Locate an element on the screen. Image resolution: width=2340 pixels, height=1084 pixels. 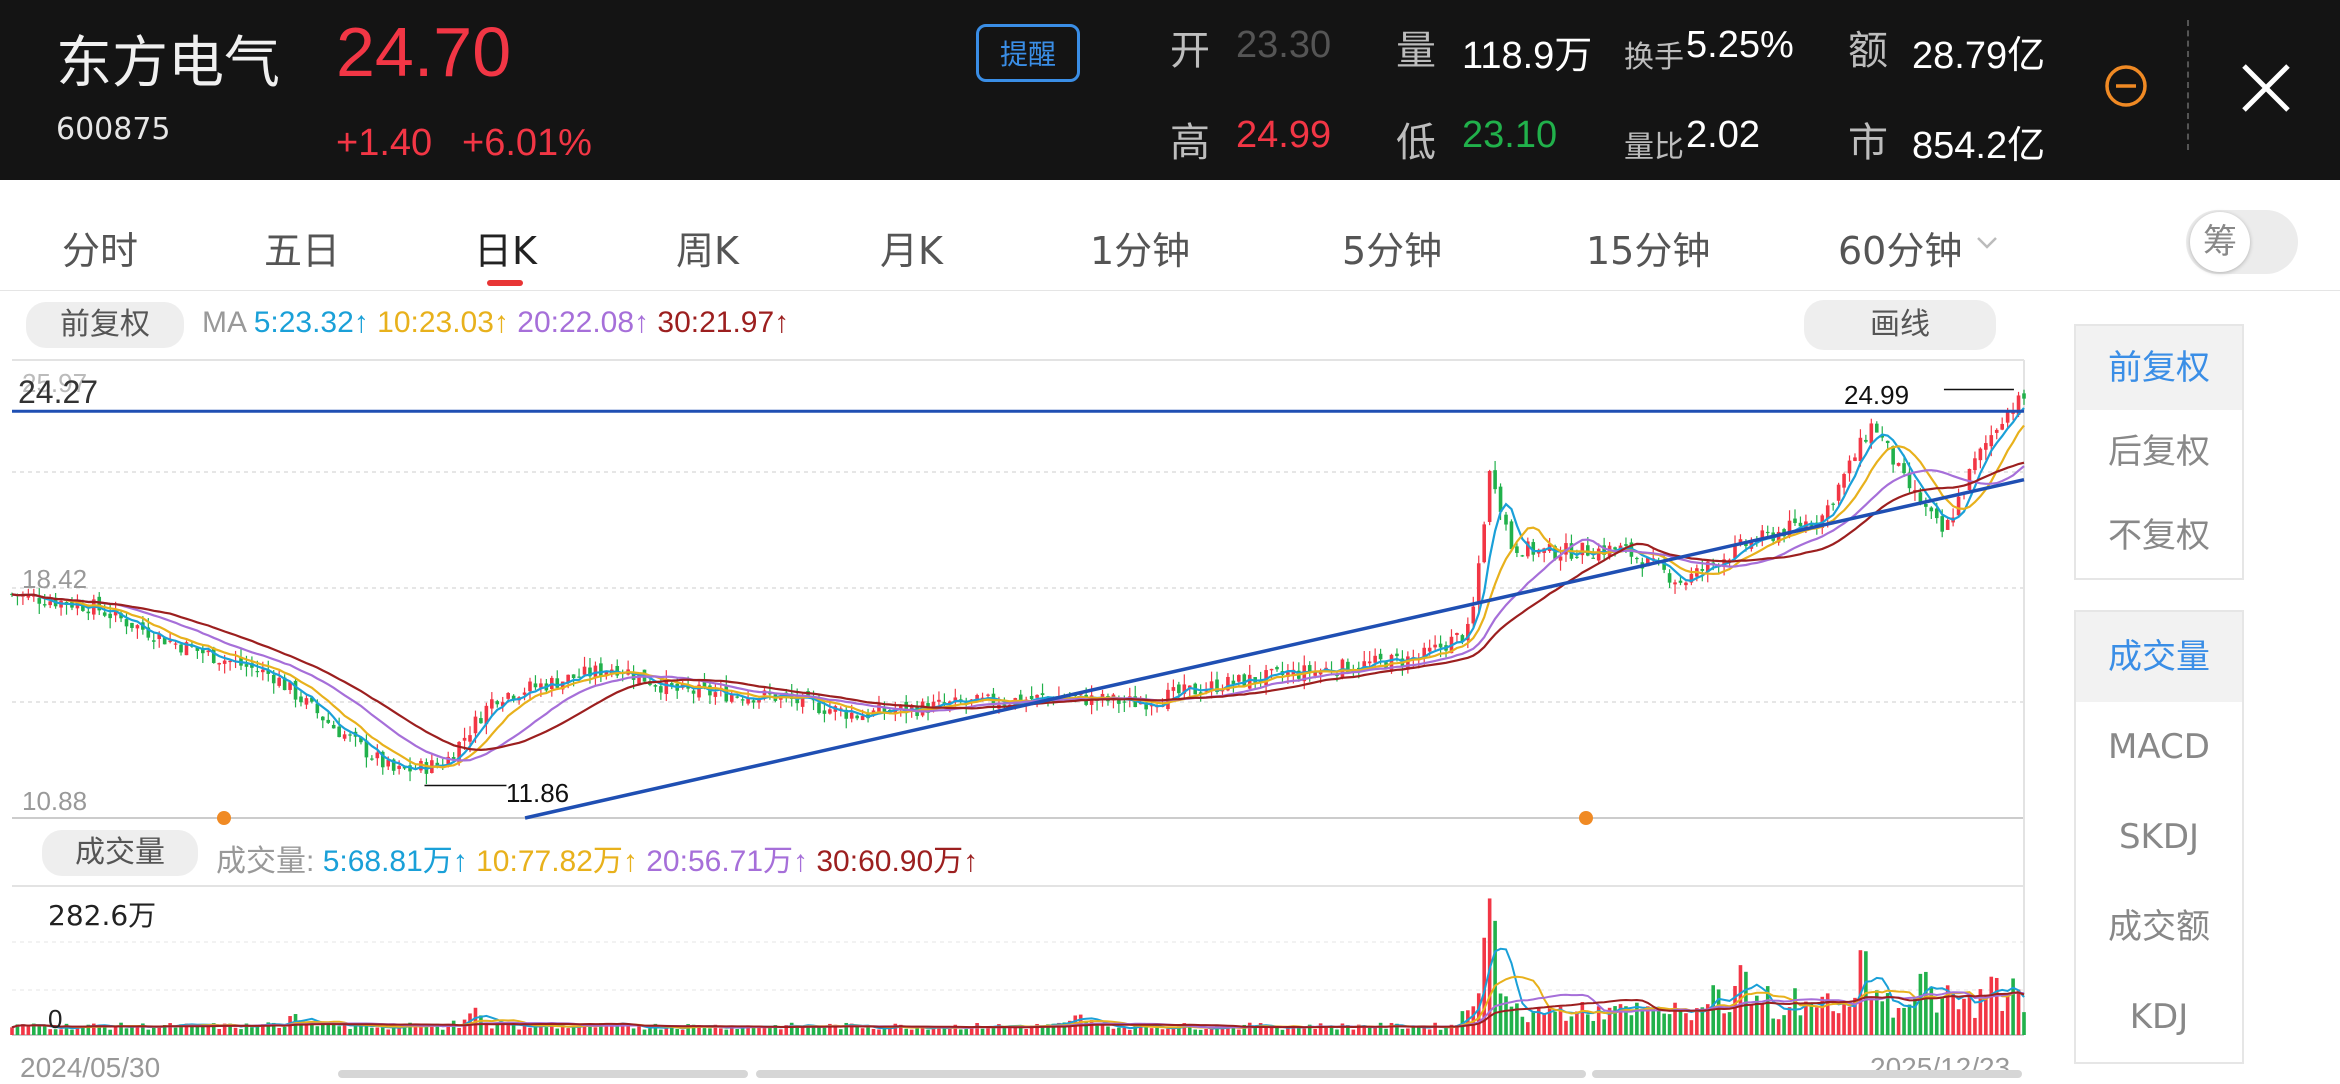
side-adjust-forward: 前复权 is located at coordinates (2159, 368).